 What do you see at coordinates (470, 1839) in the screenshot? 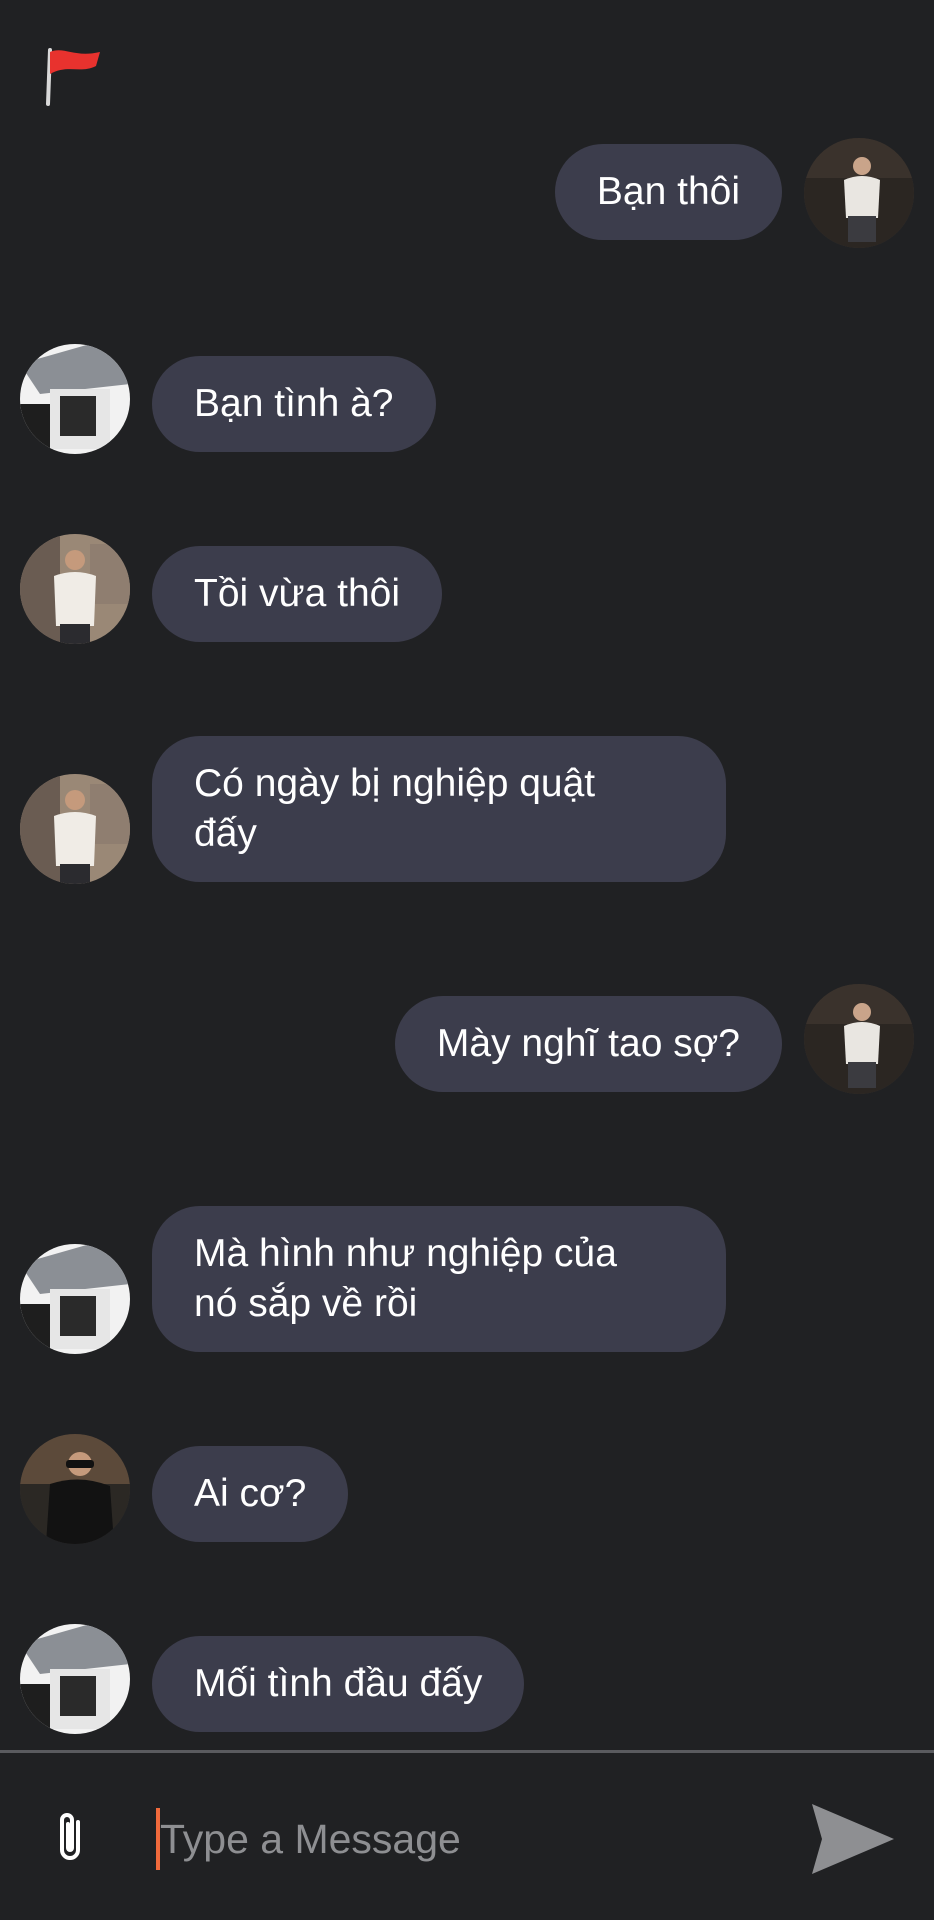
I see `message-input` at bounding box center [470, 1839].